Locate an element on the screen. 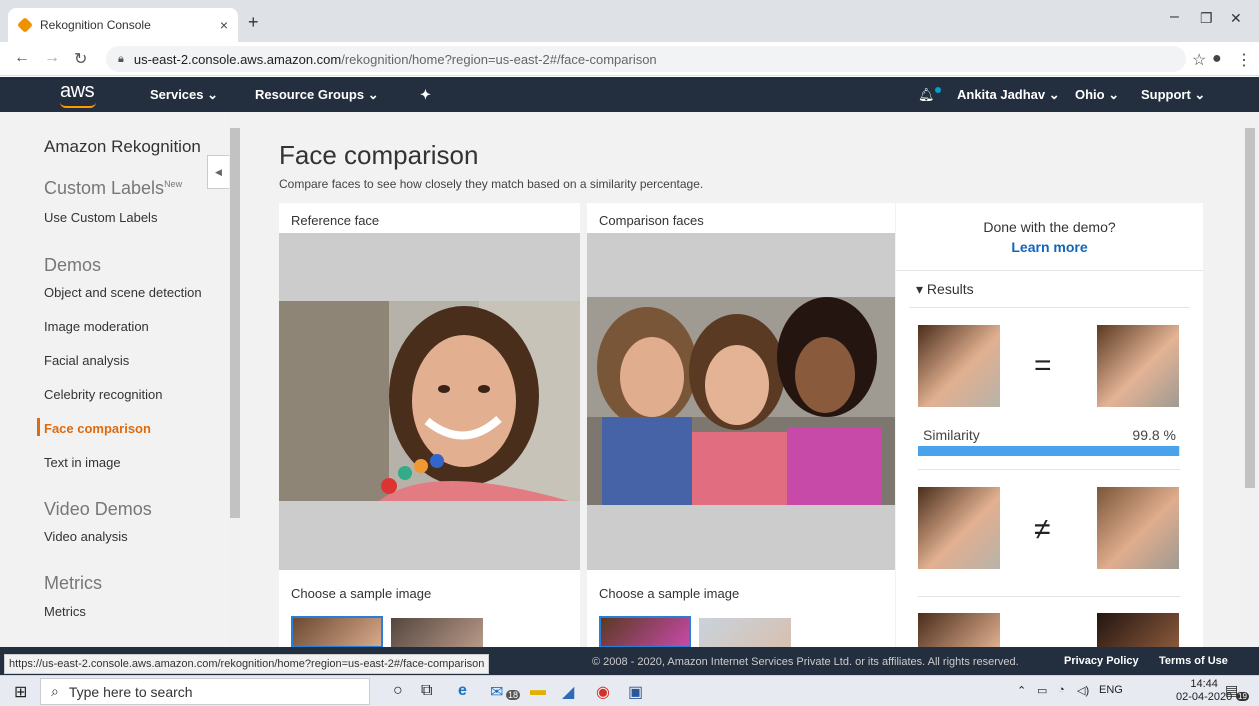 This screenshot has width=1259, height=706. maximize-button: ❐ is located at coordinates (1206, 18).